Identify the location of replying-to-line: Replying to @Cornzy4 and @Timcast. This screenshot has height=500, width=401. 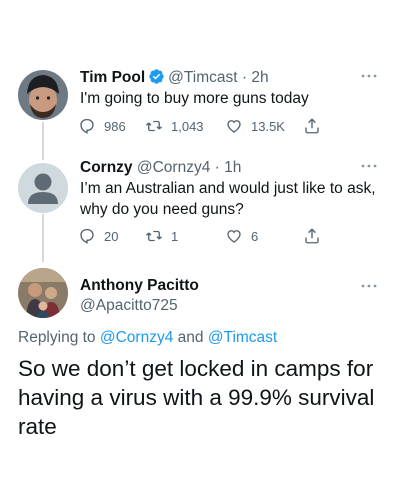
(147, 338).